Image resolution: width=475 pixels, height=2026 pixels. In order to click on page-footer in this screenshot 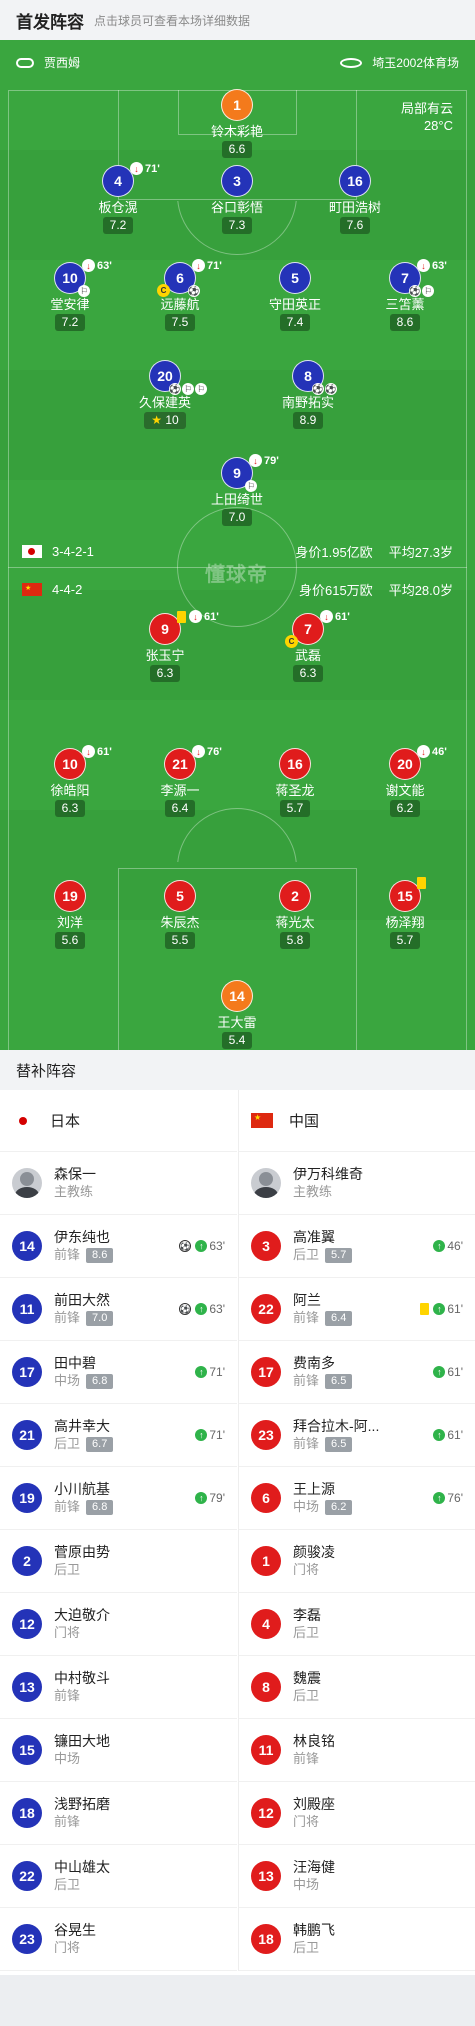, I will do `click(237, 2000)`.